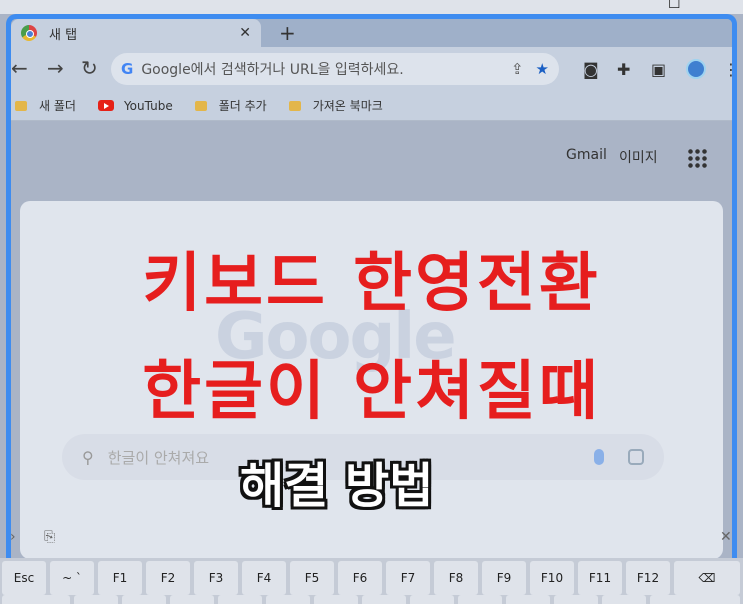 This screenshot has height=604, width=743. I want to click on google-apps-icon, so click(697, 158).